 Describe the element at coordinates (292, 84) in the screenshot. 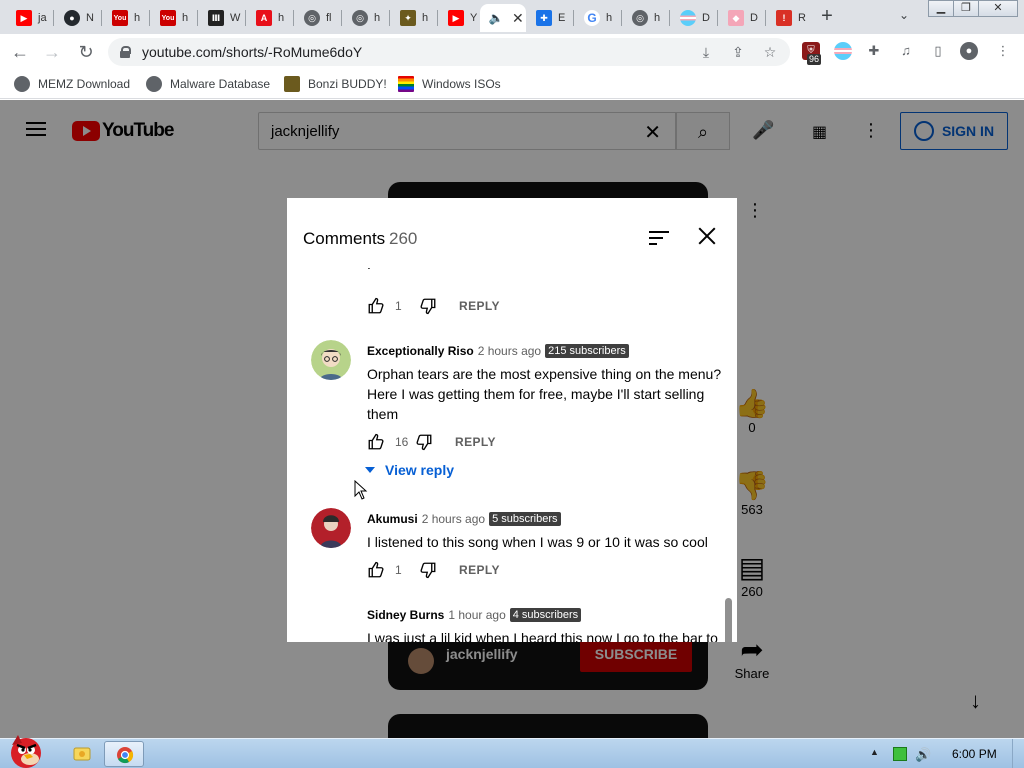

I see `bonzi-icon` at that location.